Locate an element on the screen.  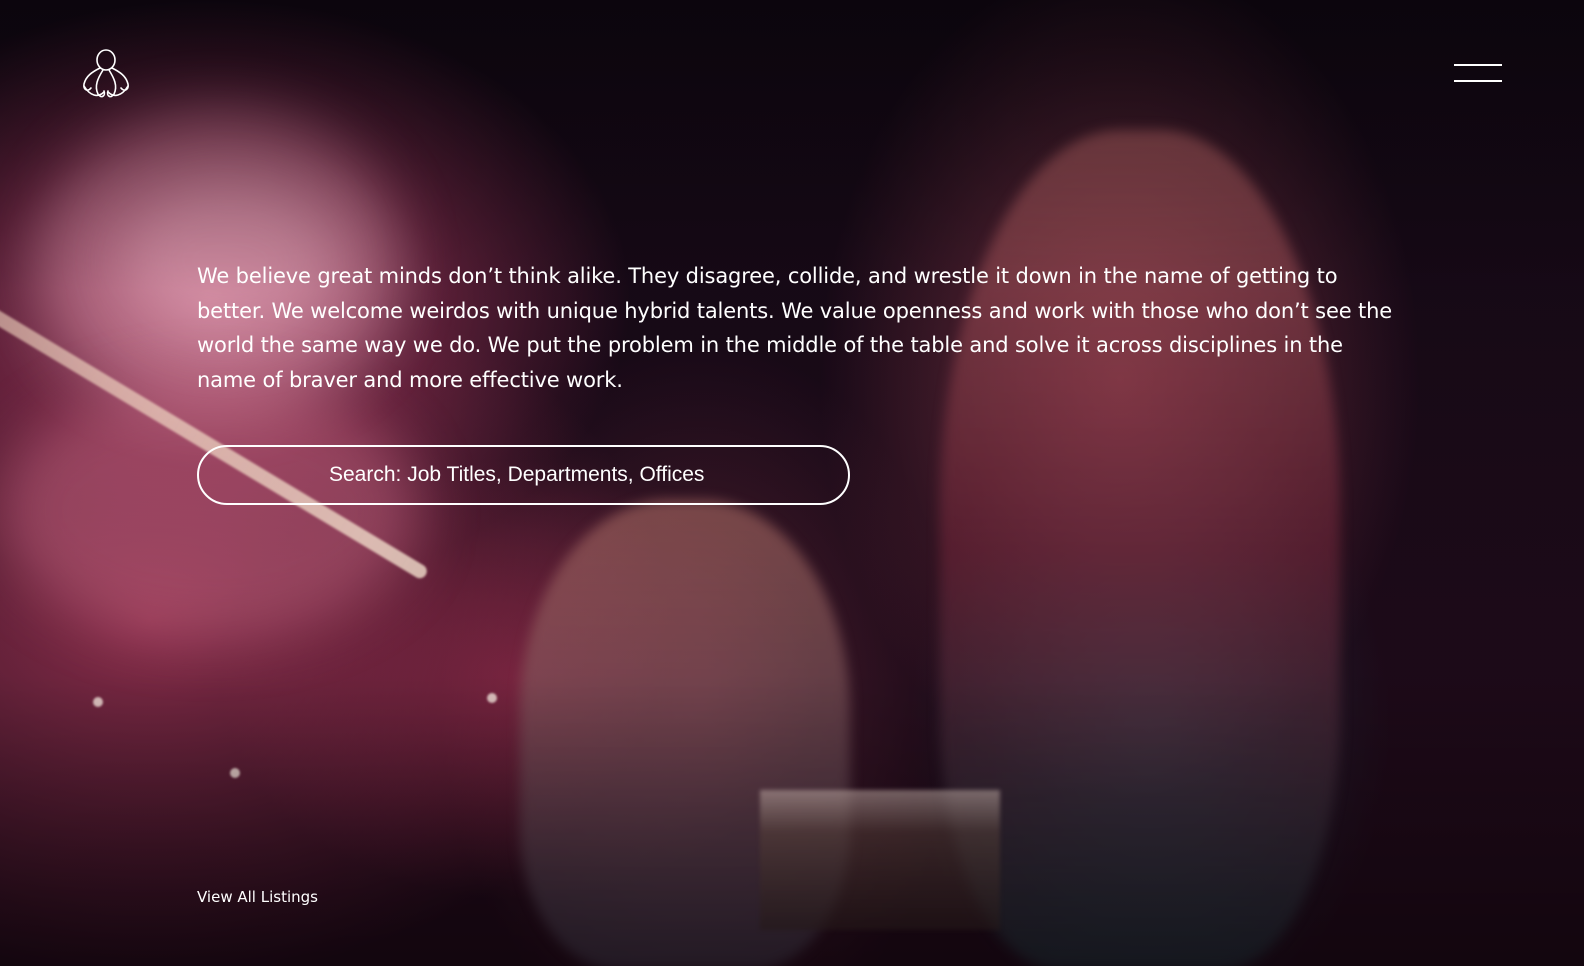
view-all-listings-link: View All Listings is located at coordinates (257, 897).